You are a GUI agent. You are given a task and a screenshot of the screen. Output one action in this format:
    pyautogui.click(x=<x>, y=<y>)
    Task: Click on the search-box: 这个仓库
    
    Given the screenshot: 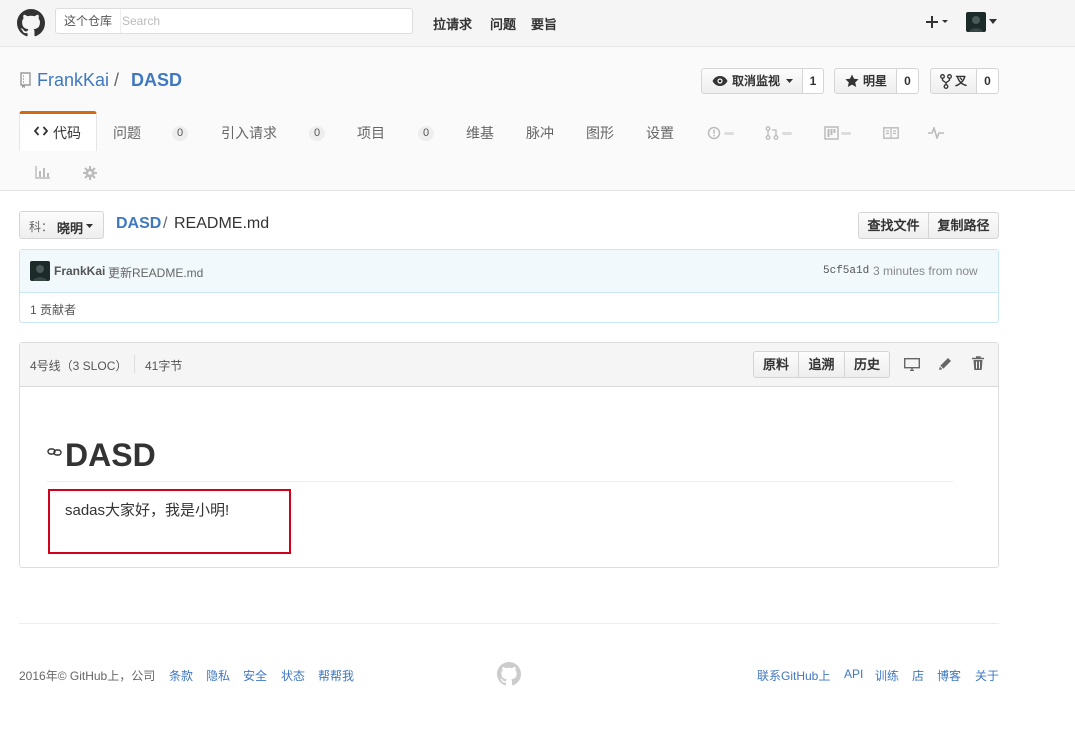 What is the action you would take?
    pyautogui.click(x=234, y=21)
    